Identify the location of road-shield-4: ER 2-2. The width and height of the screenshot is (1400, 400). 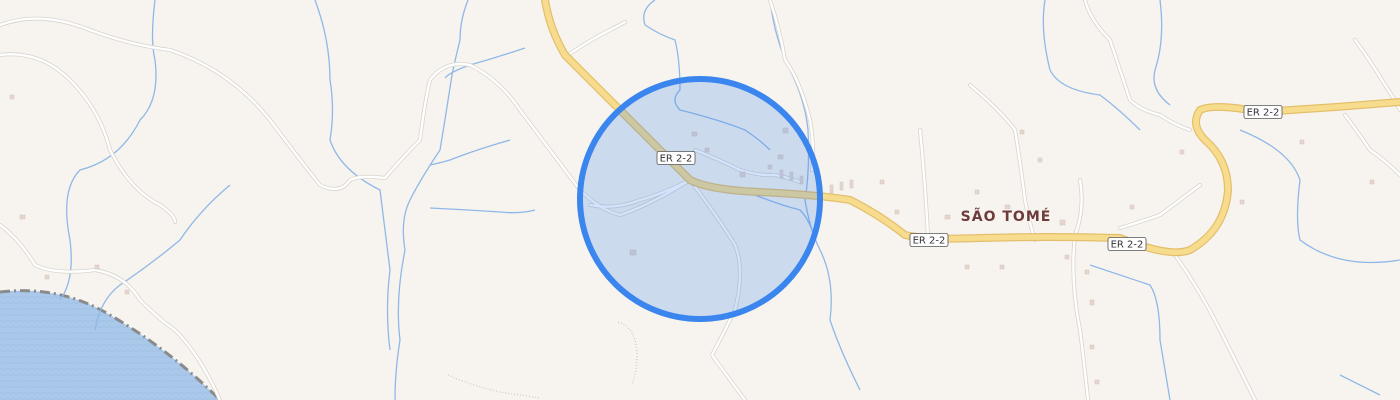
(1263, 112).